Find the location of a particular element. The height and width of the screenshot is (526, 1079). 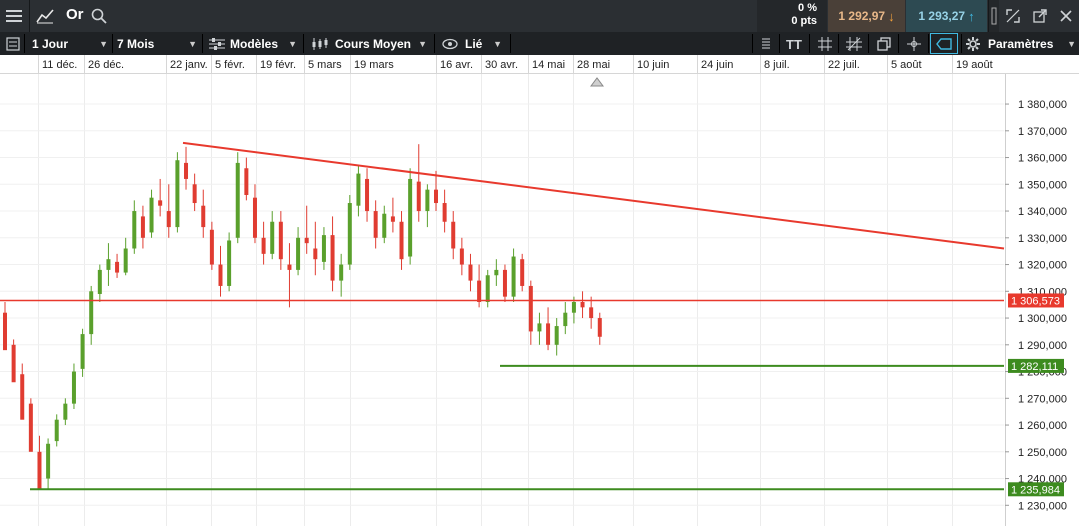

svg-text: TT is located at coordinates (794, 44).